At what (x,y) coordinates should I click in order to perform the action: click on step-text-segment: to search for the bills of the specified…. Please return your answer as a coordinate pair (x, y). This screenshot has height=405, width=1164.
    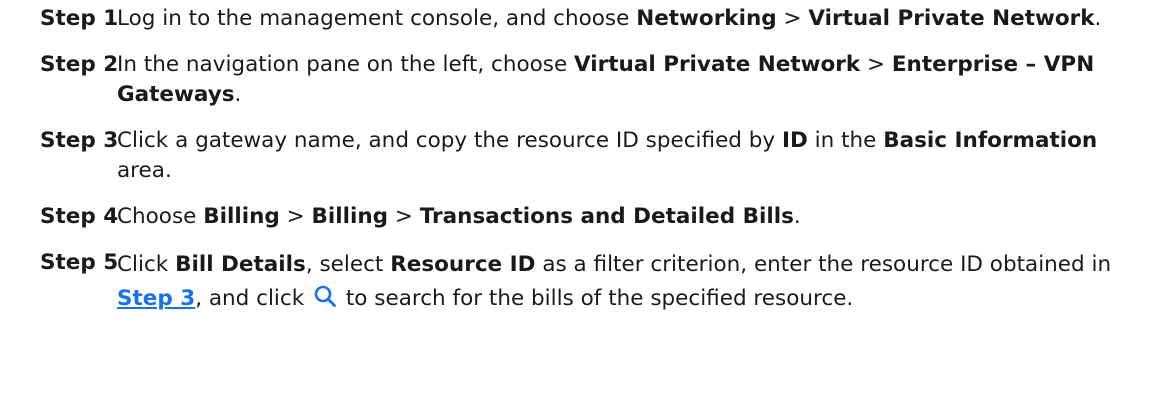
    Looking at the image, I should click on (596, 298).